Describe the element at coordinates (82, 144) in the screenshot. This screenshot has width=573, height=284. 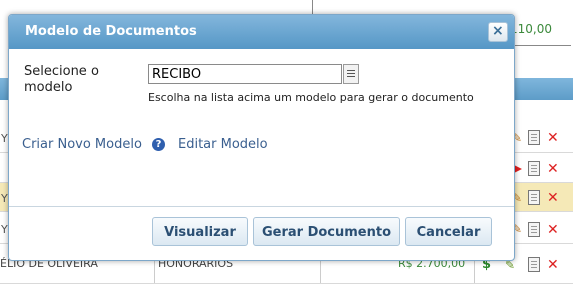
I see `create-model-link: Criar Novo Modelo` at that location.